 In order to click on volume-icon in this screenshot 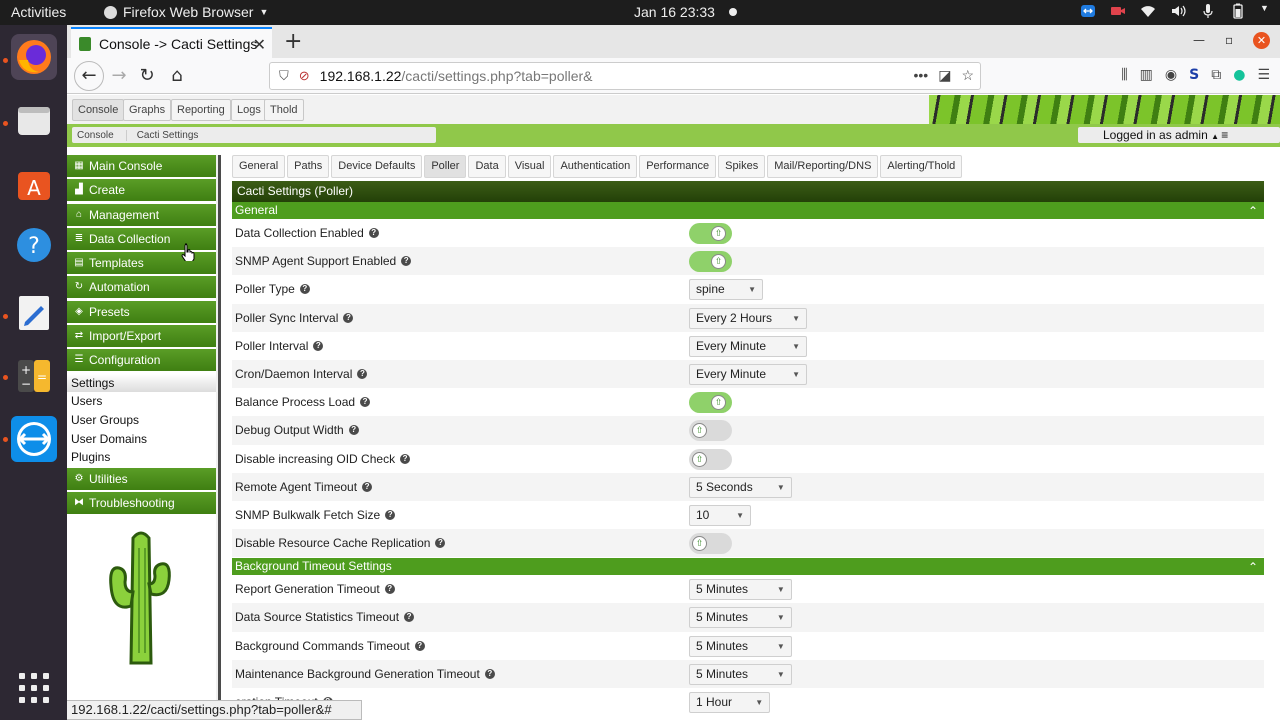, I will do `click(1178, 11)`.